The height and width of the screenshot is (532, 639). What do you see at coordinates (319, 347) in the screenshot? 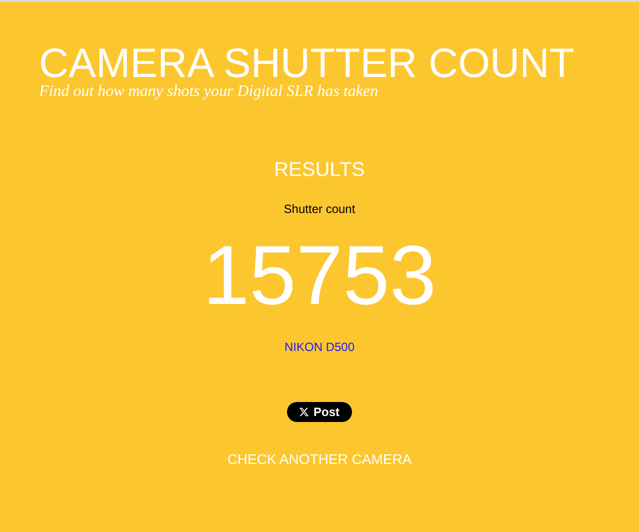
I see `camera-model-link: NIKON D500` at bounding box center [319, 347].